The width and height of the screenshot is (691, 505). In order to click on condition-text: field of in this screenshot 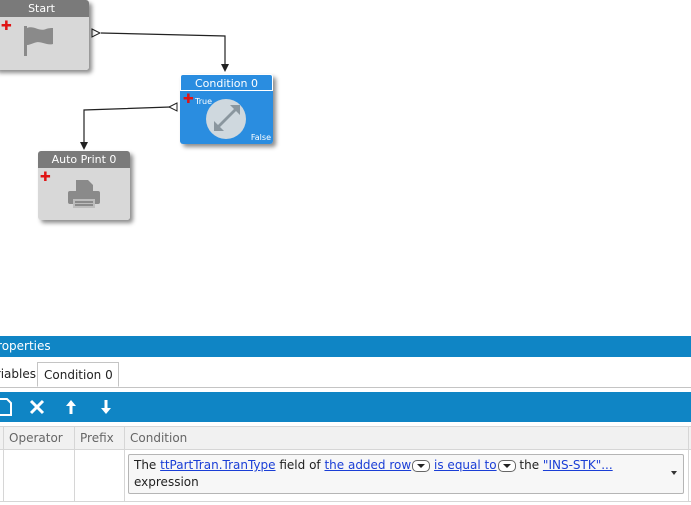, I will do `click(300, 465)`.